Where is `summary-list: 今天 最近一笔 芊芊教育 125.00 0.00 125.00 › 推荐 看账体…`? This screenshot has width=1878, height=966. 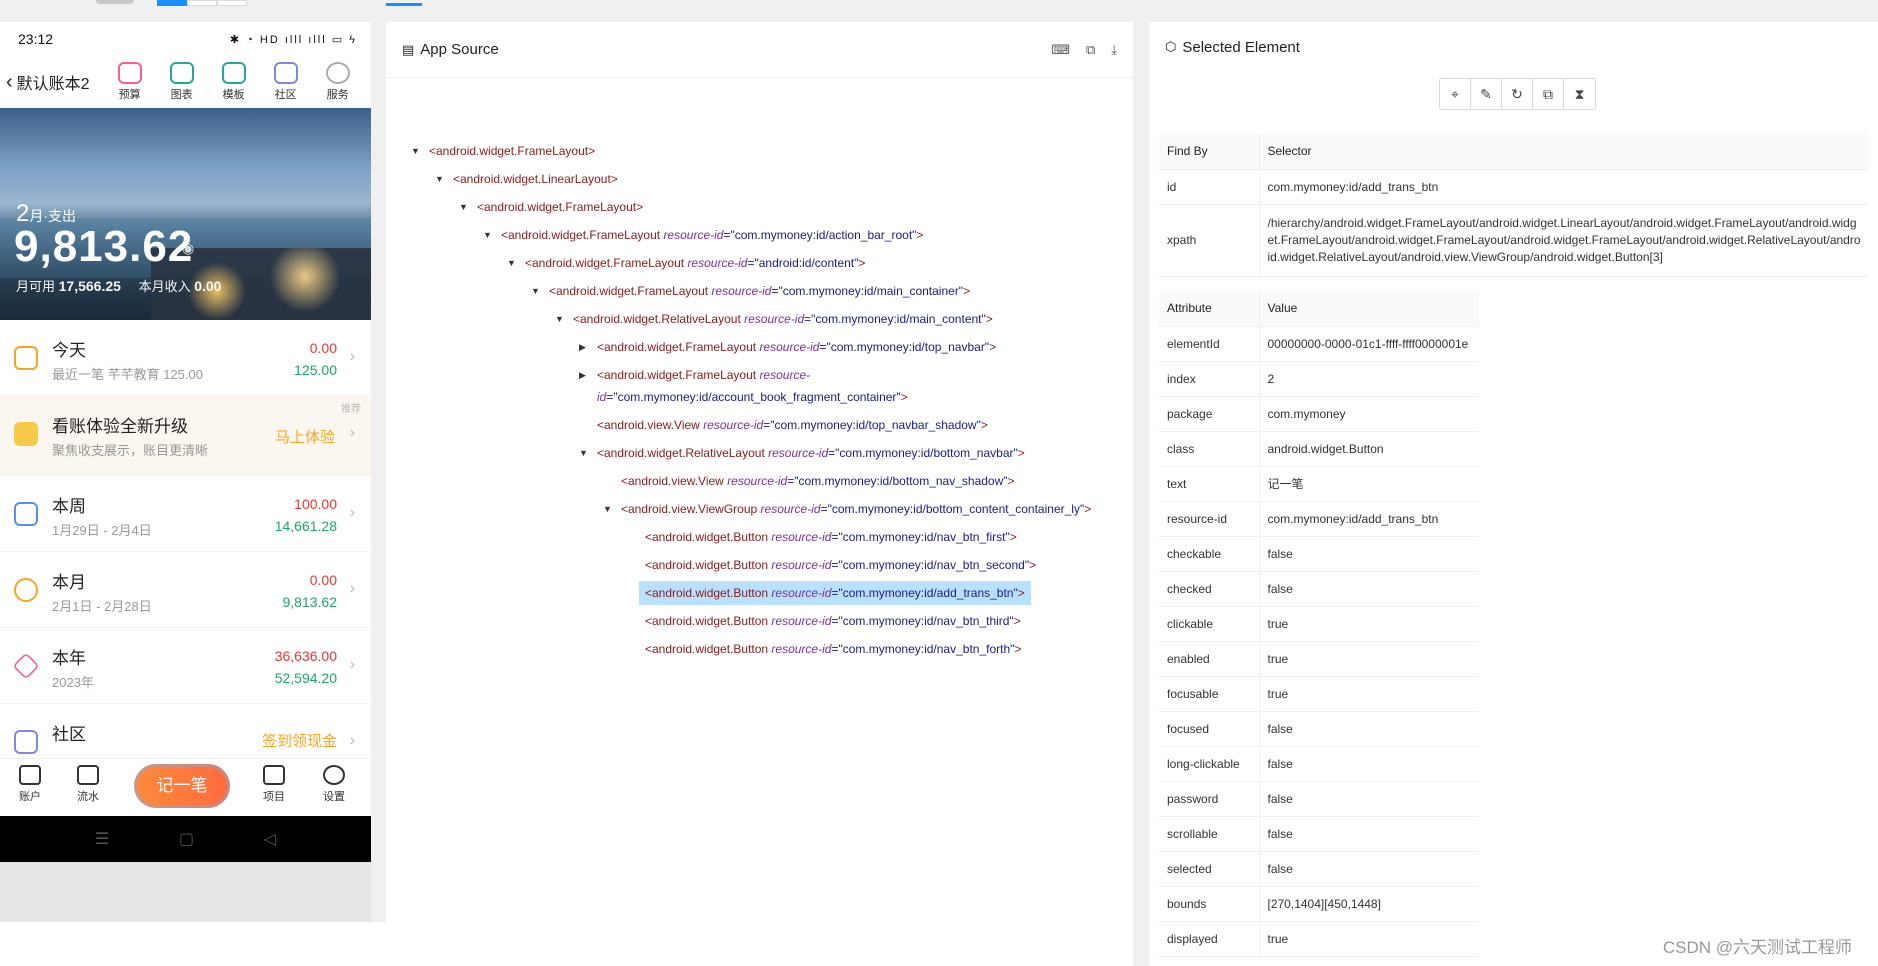 summary-list: 今天 最近一笔 芊芊教育 125.00 0.00 125.00 › 推荐 看账体… is located at coordinates (185, 550).